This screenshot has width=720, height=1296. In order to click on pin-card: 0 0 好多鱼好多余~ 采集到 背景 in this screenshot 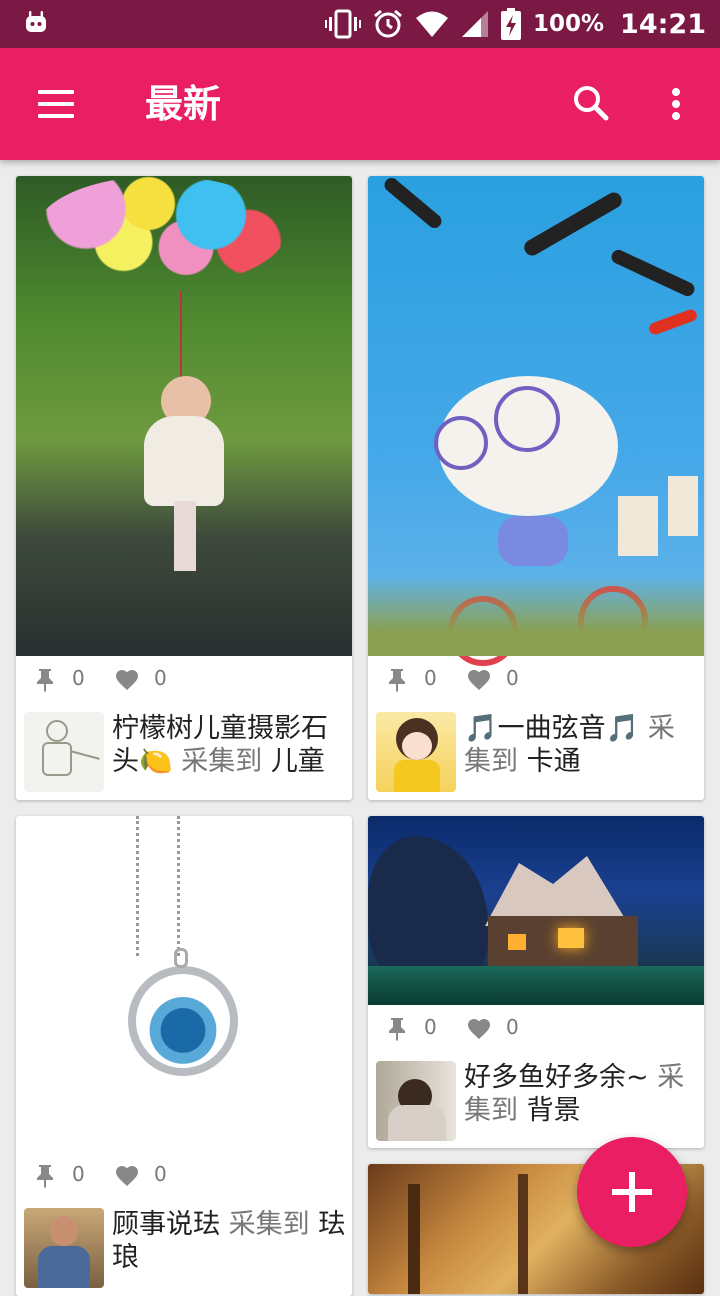, I will do `click(536, 982)`.